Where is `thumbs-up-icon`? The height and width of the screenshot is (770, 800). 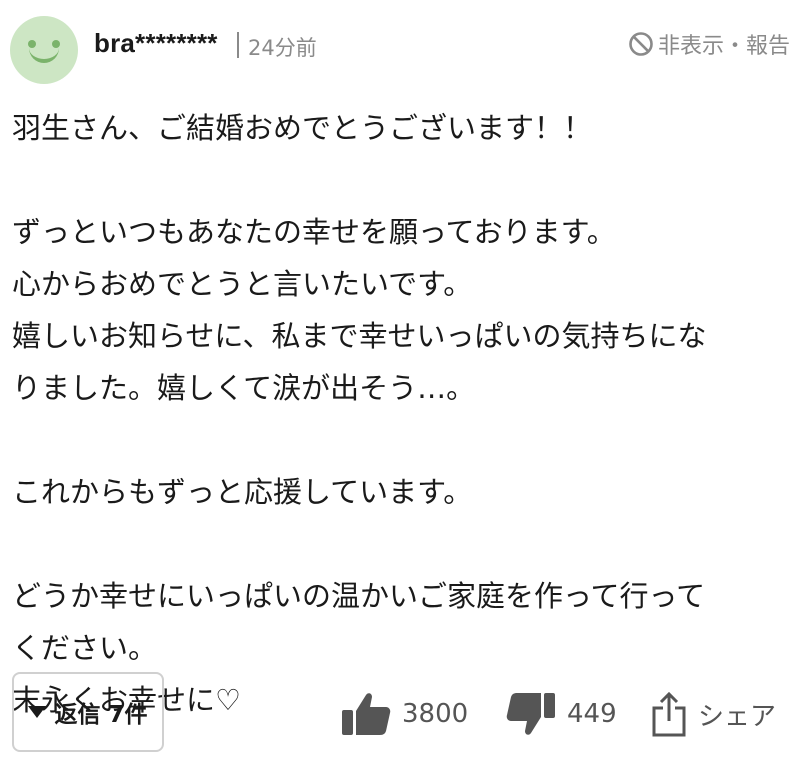
thumbs-up-icon is located at coordinates (366, 714).